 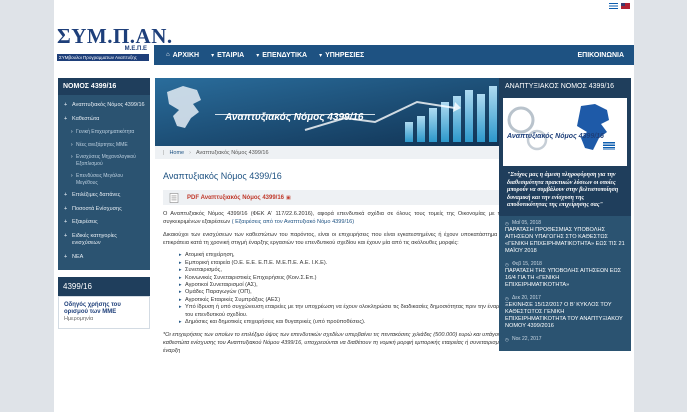 I want to click on nav-home-label: ΑΡΧΙΚΗ, so click(x=186, y=55).